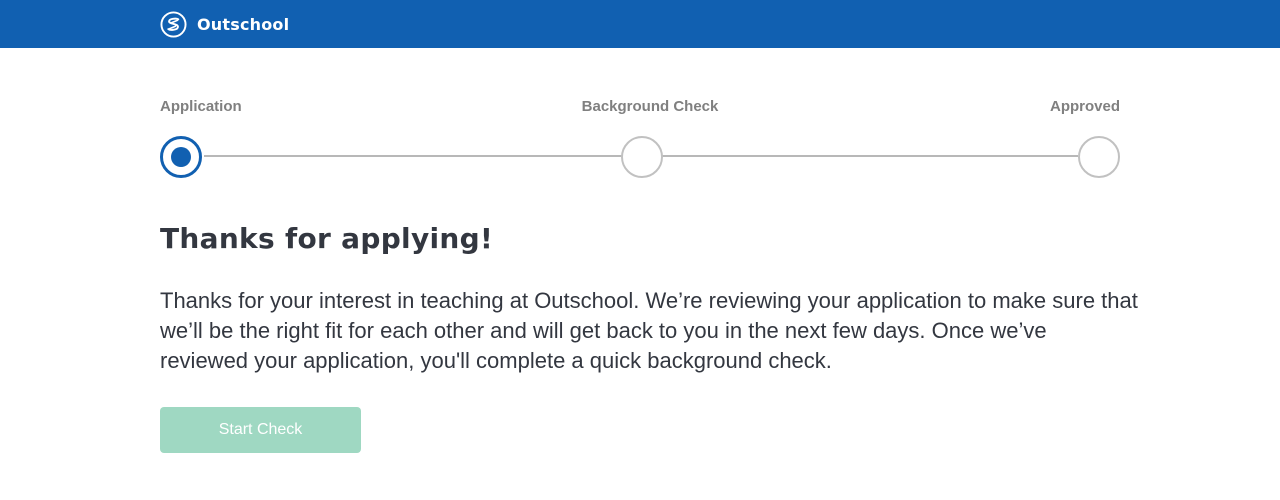 The height and width of the screenshot is (500, 1280). I want to click on step-indicator-application-active, so click(181, 157).